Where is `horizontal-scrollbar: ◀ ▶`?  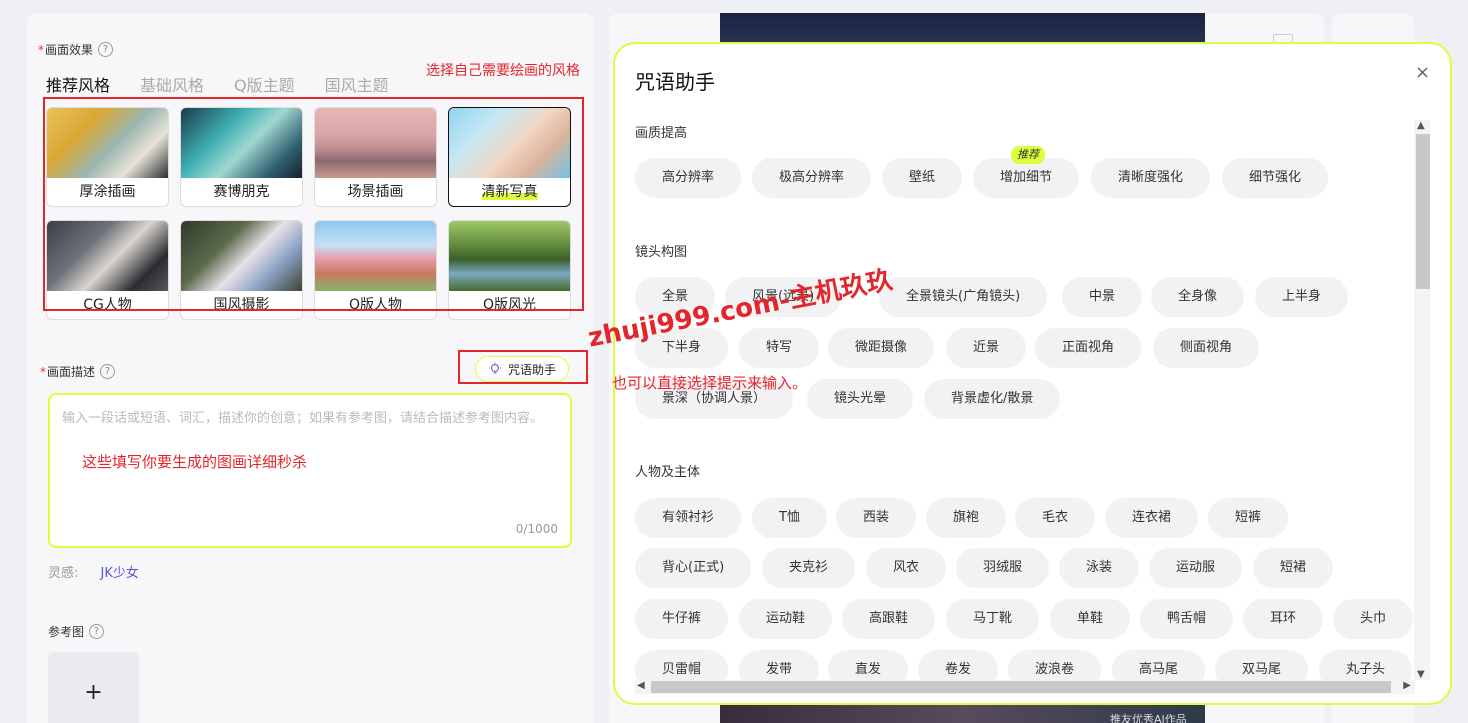
horizontal-scrollbar: ◀ ▶ is located at coordinates (1025, 687).